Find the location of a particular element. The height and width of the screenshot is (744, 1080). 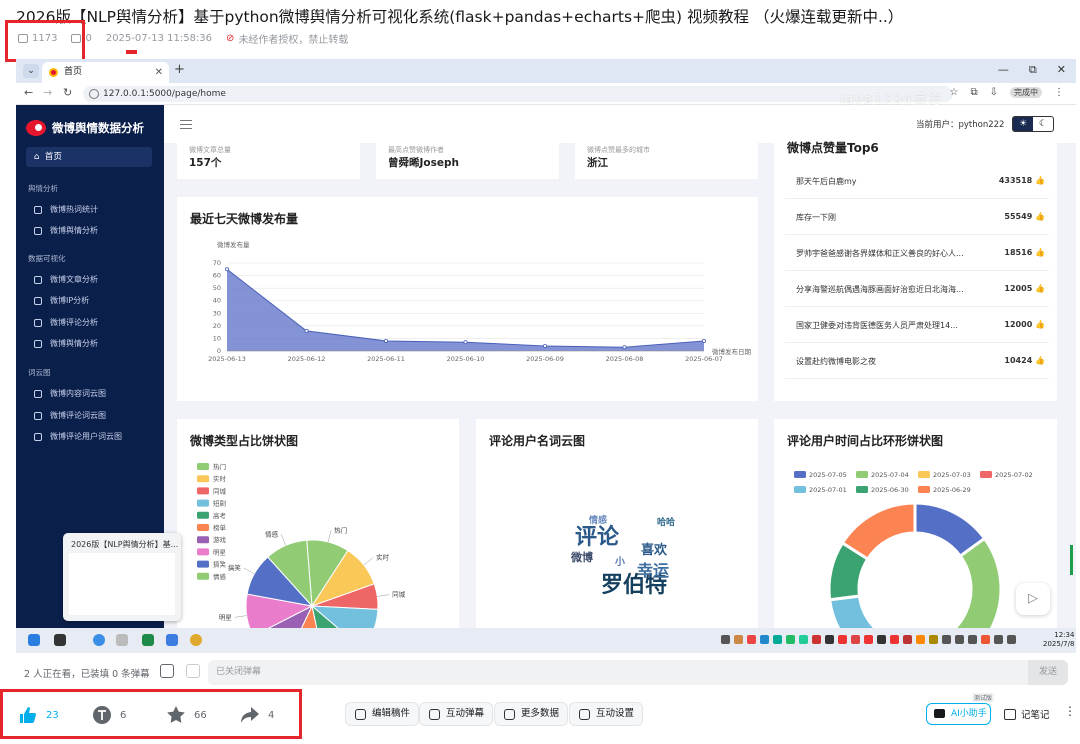

minimize-icon: — is located at coordinates (1003, 70).